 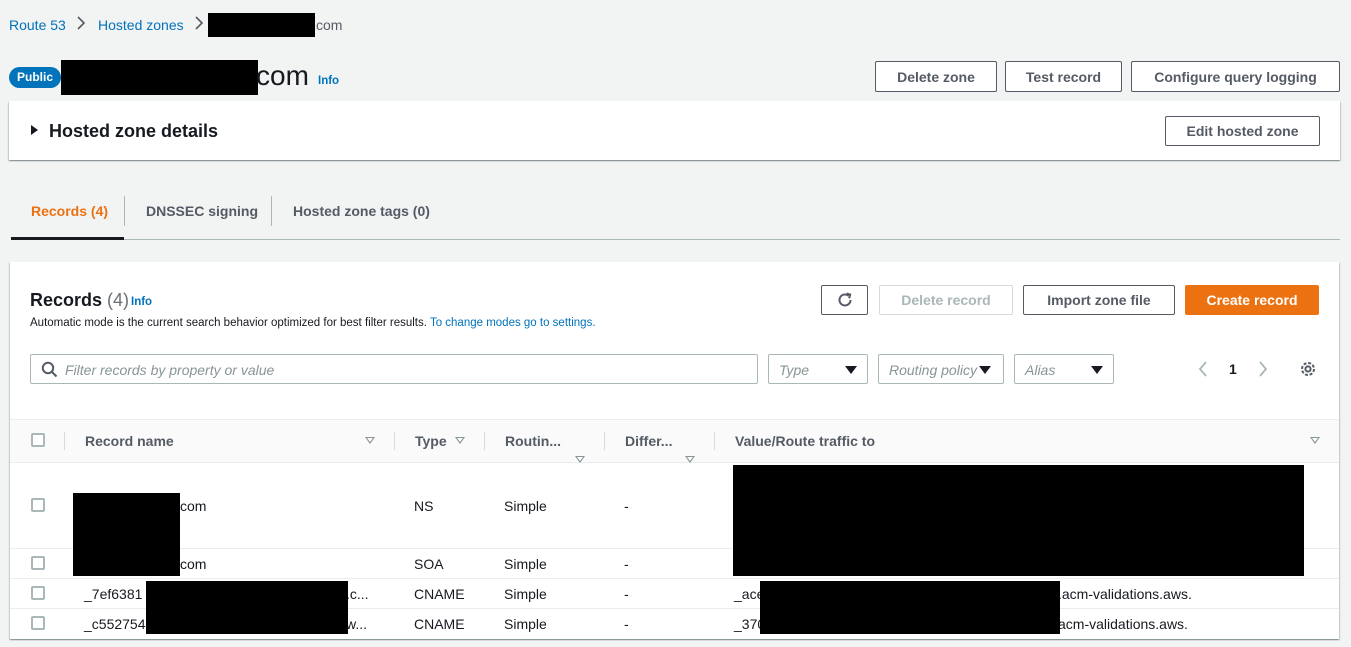 What do you see at coordinates (38, 440) in the screenshot?
I see `select-all-checkbox` at bounding box center [38, 440].